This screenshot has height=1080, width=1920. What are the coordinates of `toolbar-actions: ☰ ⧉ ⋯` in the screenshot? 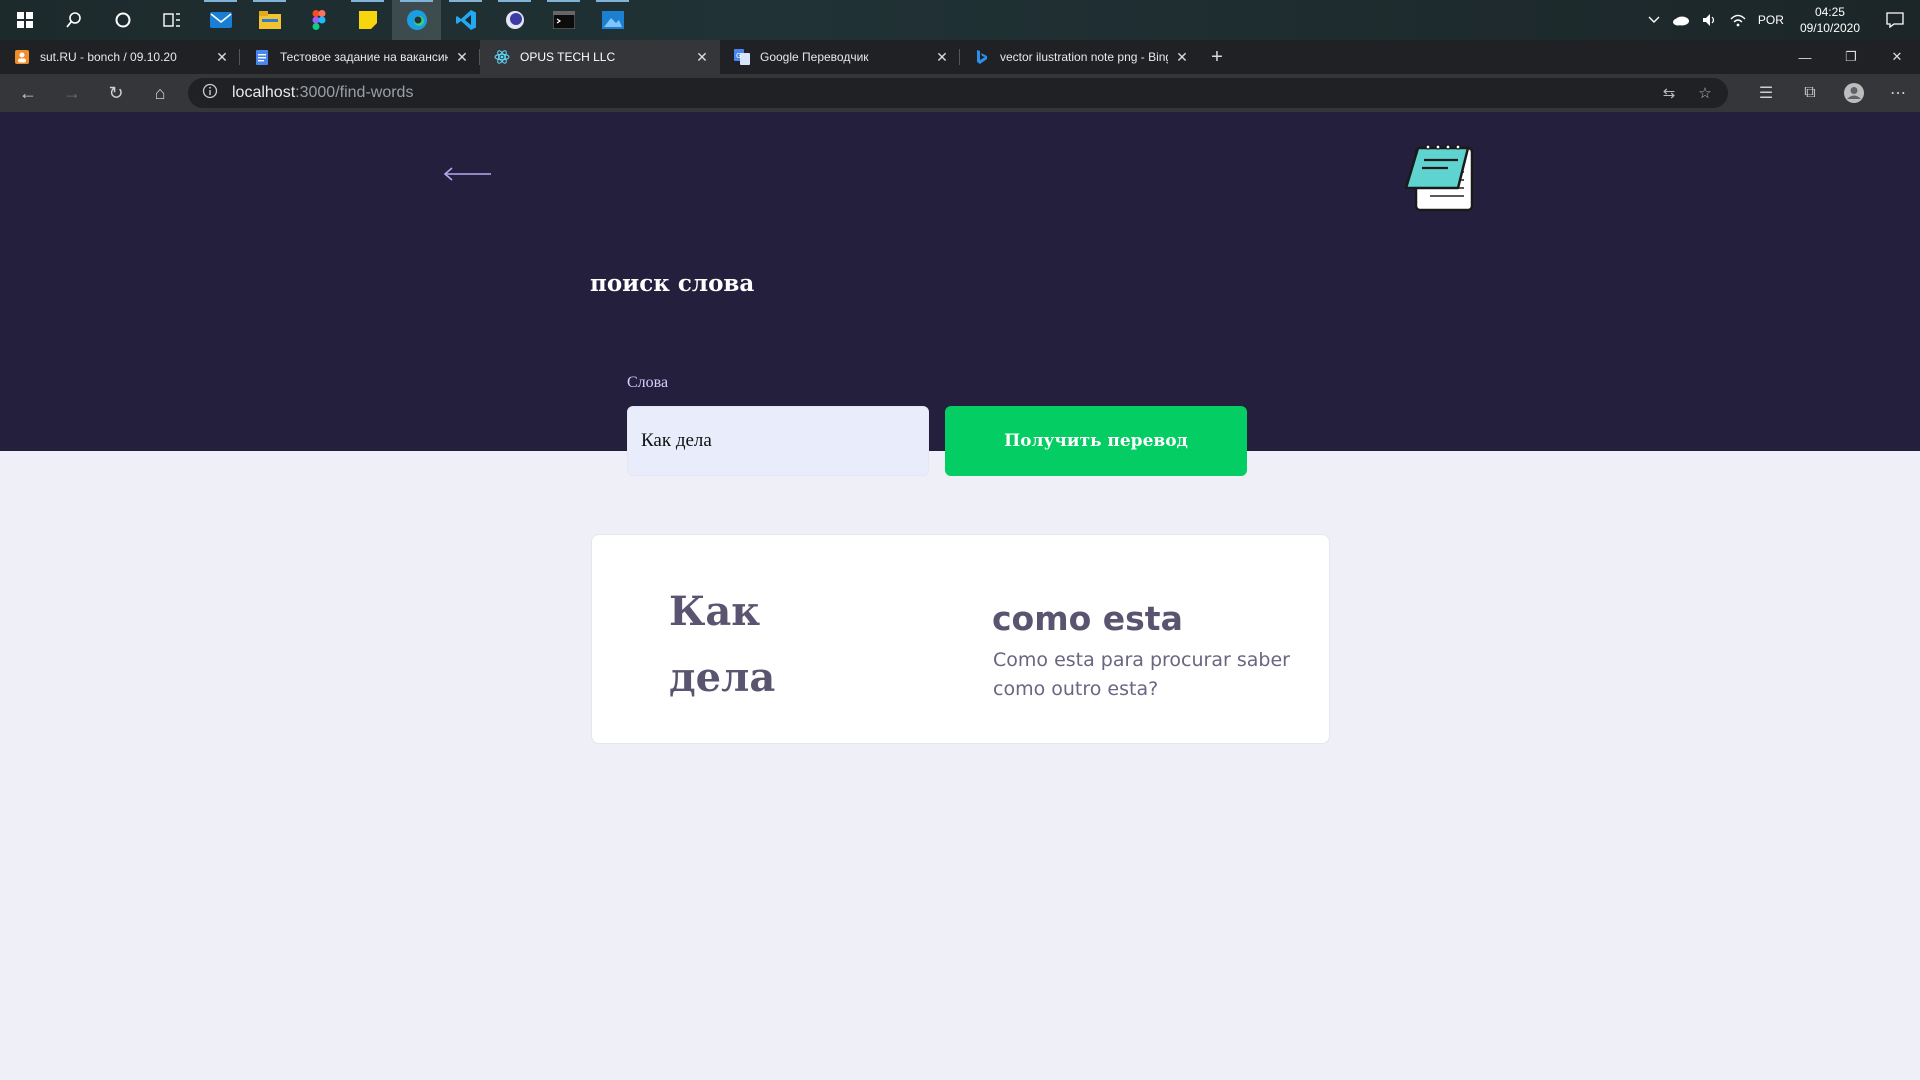 It's located at (1832, 93).